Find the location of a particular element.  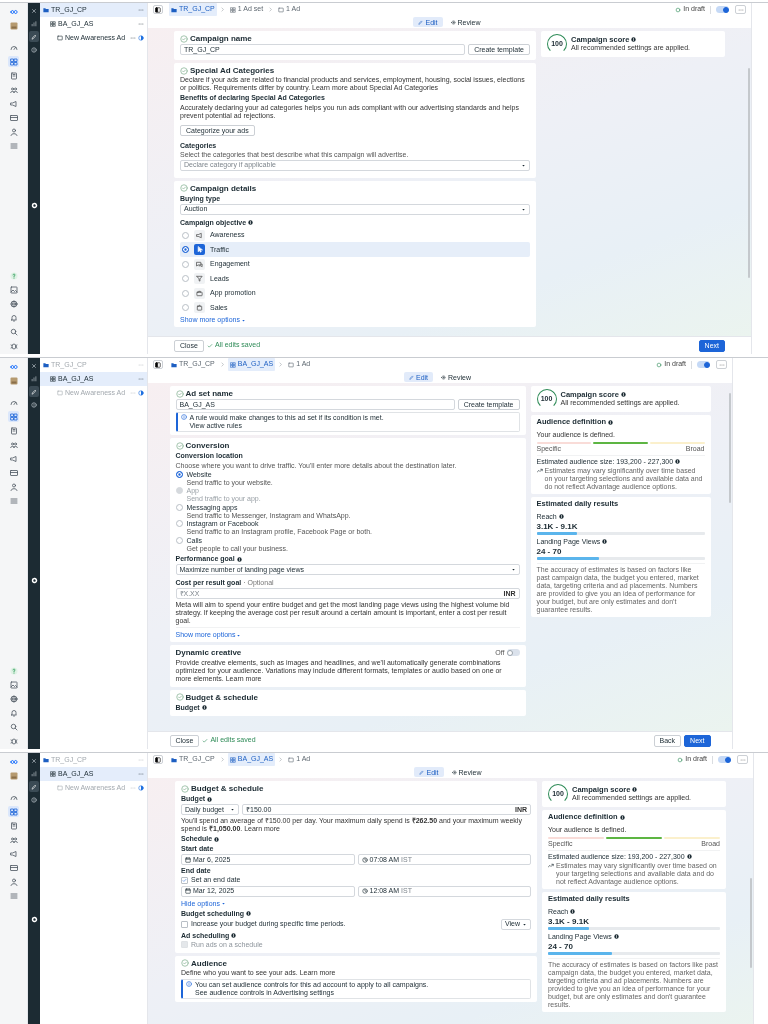

card-title: Audience is located at coordinates (209, 963).